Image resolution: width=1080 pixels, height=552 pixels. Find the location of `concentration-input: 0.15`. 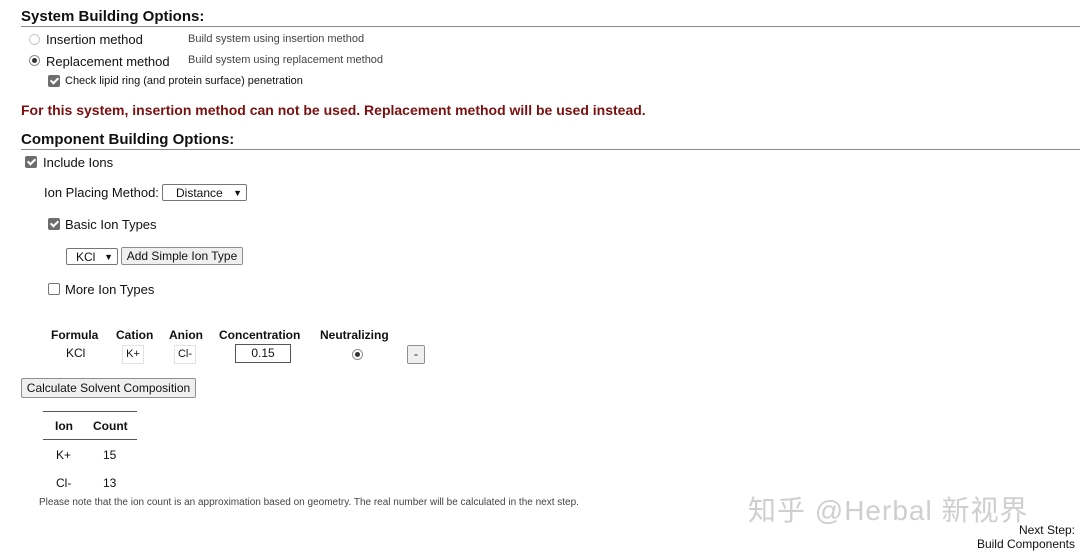

concentration-input: 0.15 is located at coordinates (263, 353).